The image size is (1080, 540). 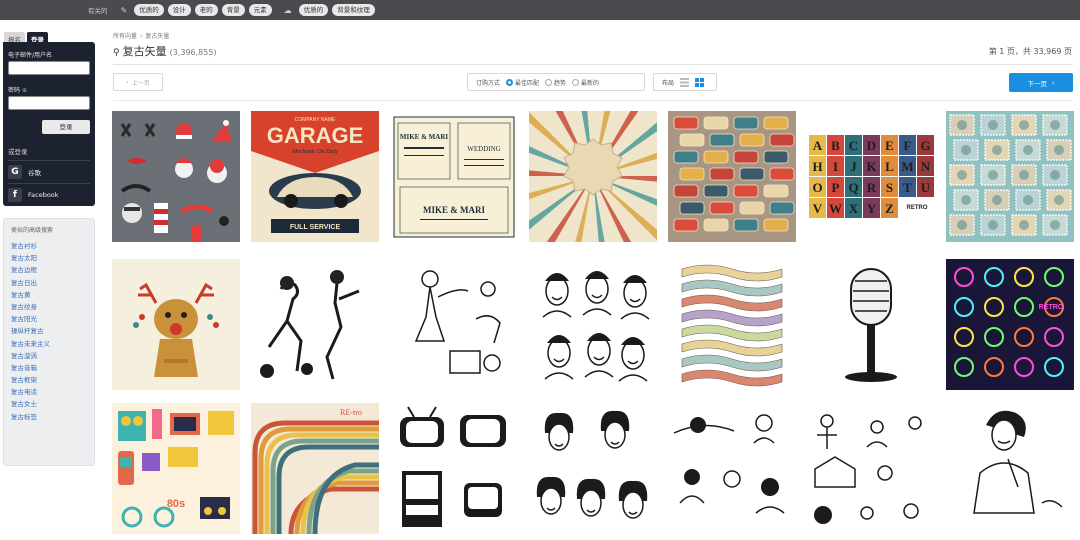 What do you see at coordinates (353, 10) in the screenshot?
I see `tag-chip: 背景和纹理` at bounding box center [353, 10].